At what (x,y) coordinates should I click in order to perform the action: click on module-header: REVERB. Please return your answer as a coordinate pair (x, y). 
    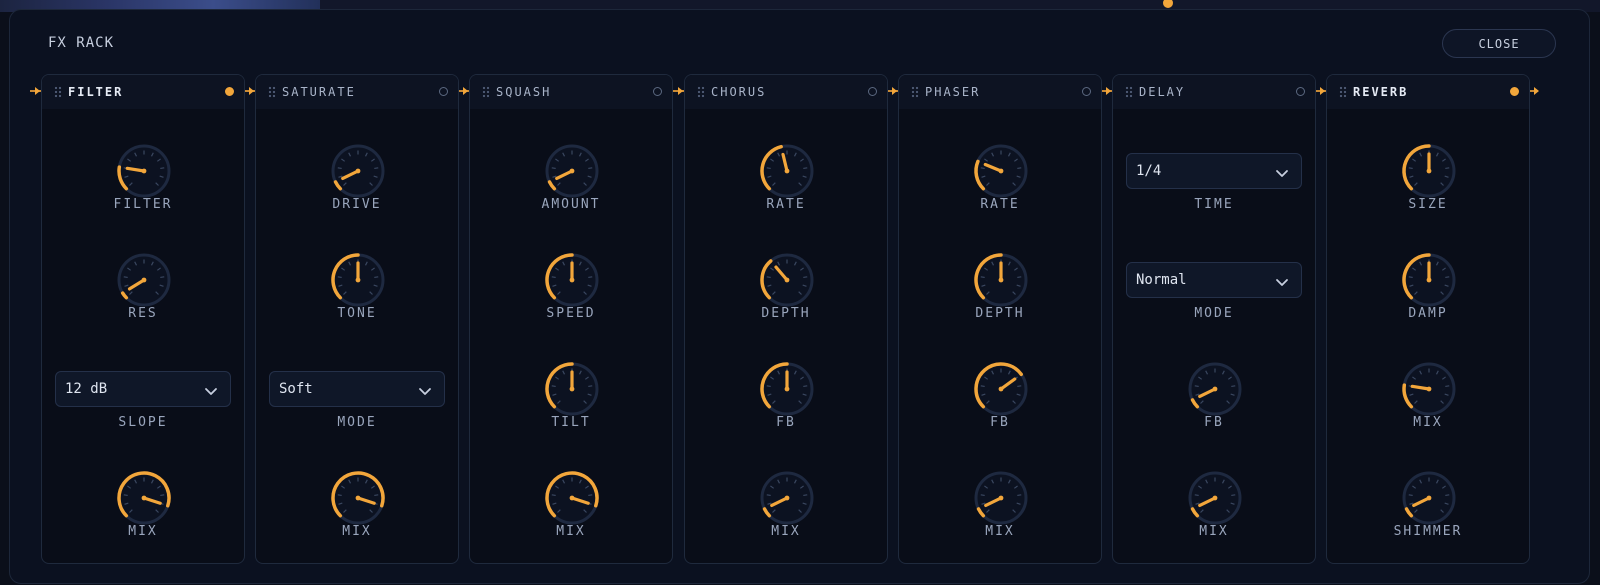
    Looking at the image, I should click on (1428, 92).